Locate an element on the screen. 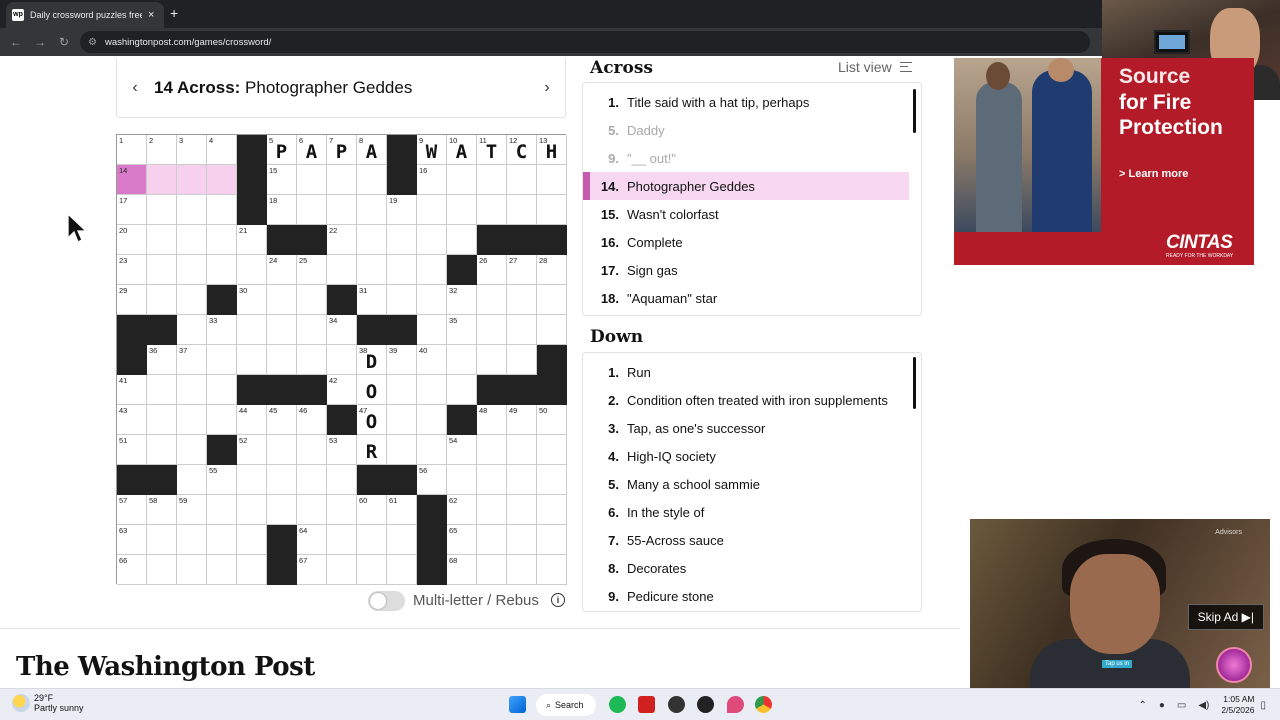 The width and height of the screenshot is (1280, 720). windows-start-icon is located at coordinates (517, 704).